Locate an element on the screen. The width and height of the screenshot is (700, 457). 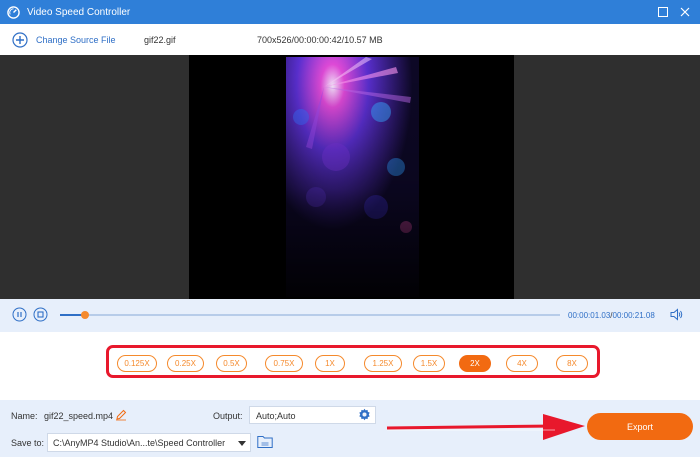
speed-option-0_125X: 0.125X is located at coordinates (137, 363).